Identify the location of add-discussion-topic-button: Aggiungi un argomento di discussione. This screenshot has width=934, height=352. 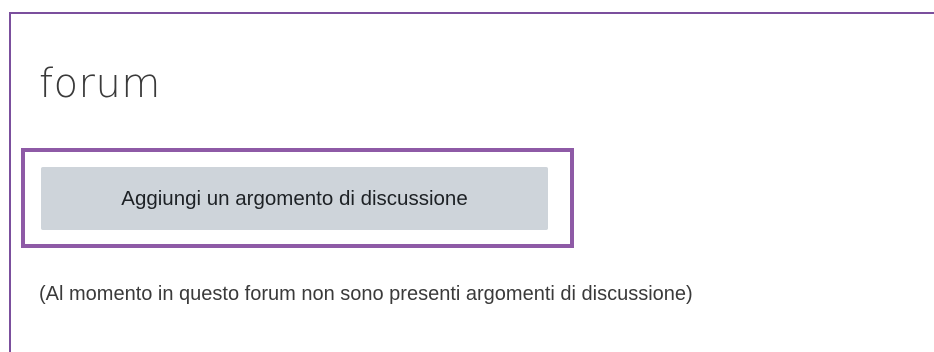
(294, 198).